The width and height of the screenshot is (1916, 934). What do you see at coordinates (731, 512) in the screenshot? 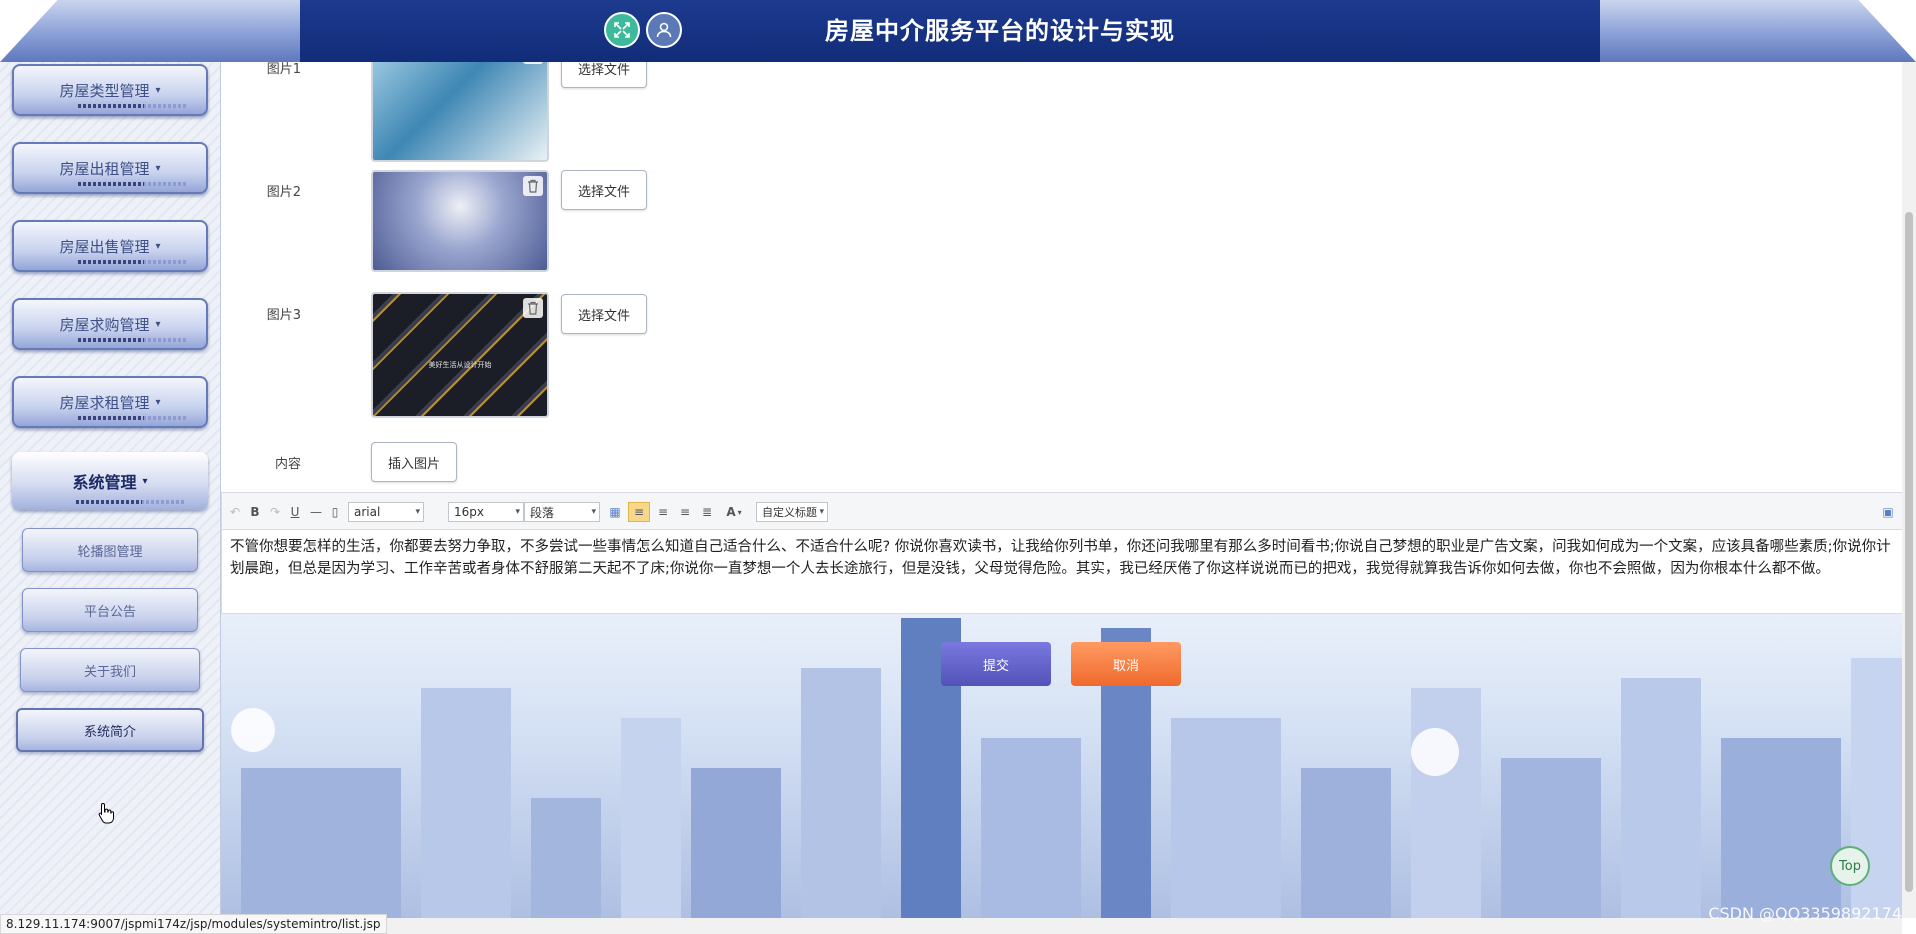
I see `font-color-label: A` at bounding box center [731, 512].